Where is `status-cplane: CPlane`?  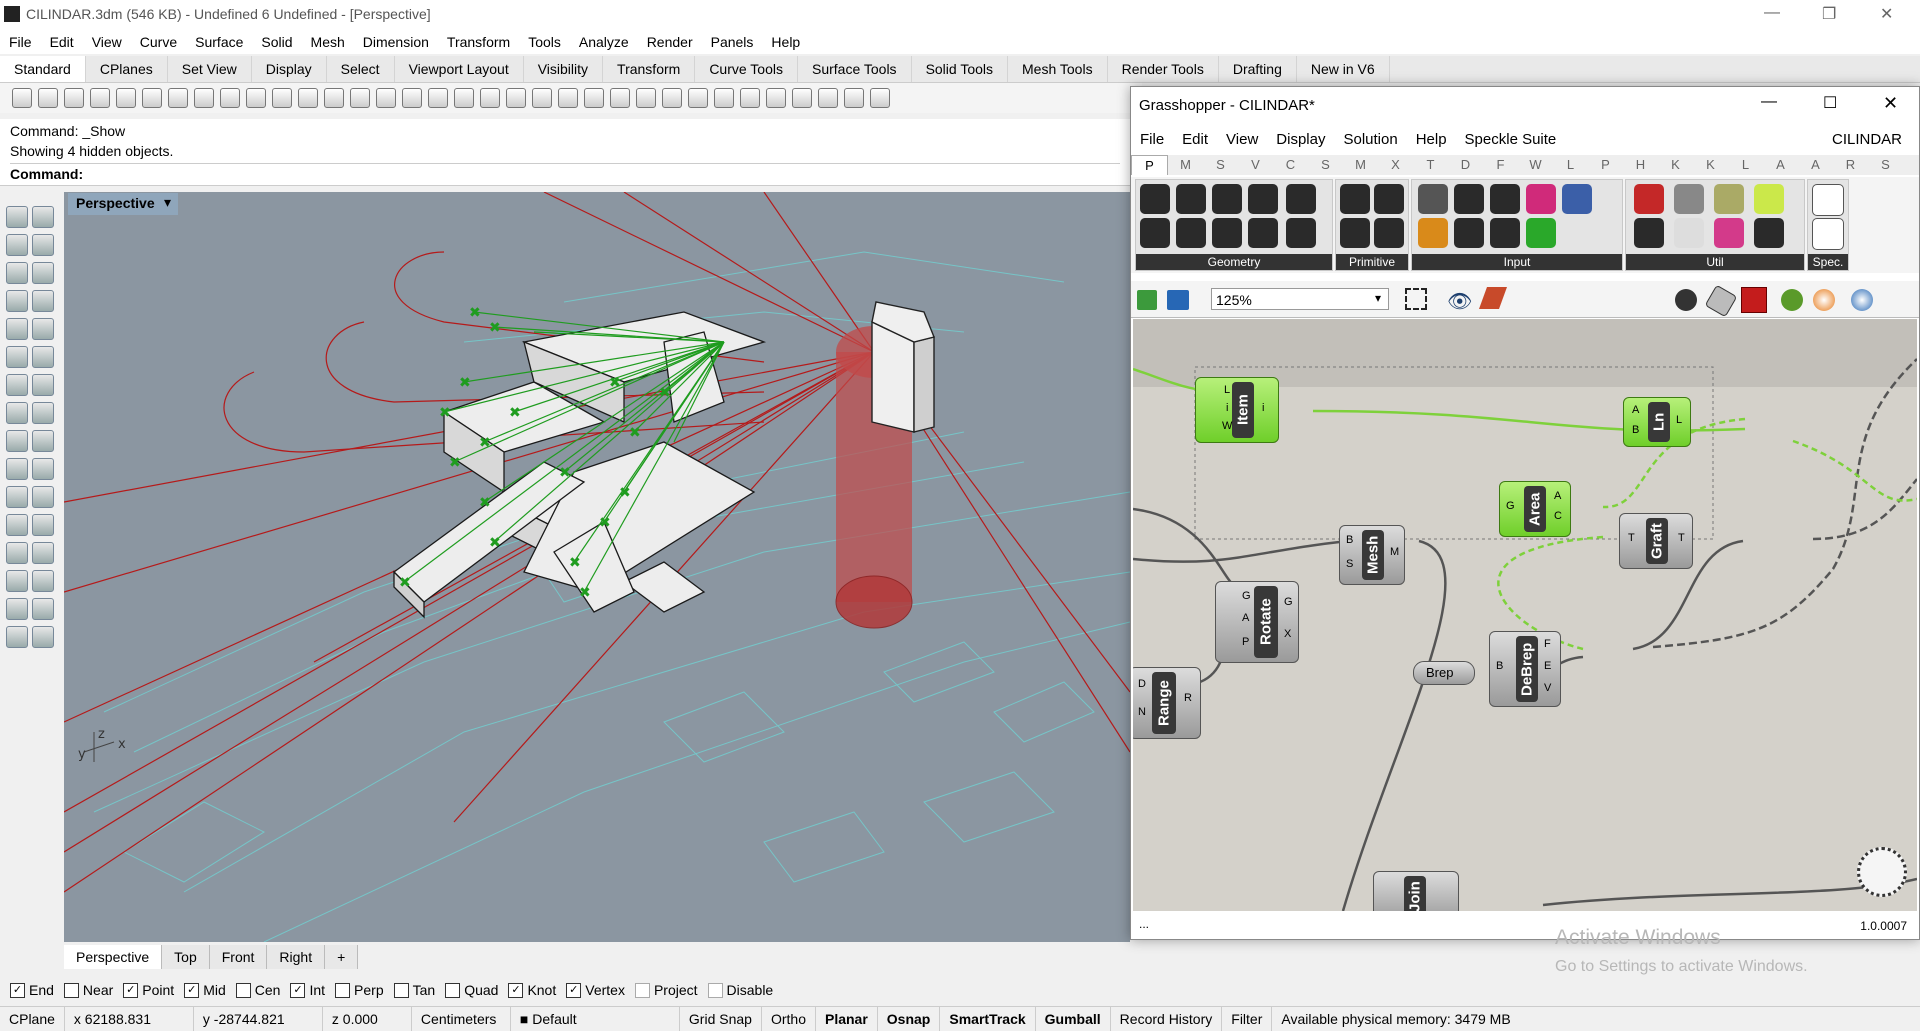
status-cplane: CPlane is located at coordinates (32, 1019).